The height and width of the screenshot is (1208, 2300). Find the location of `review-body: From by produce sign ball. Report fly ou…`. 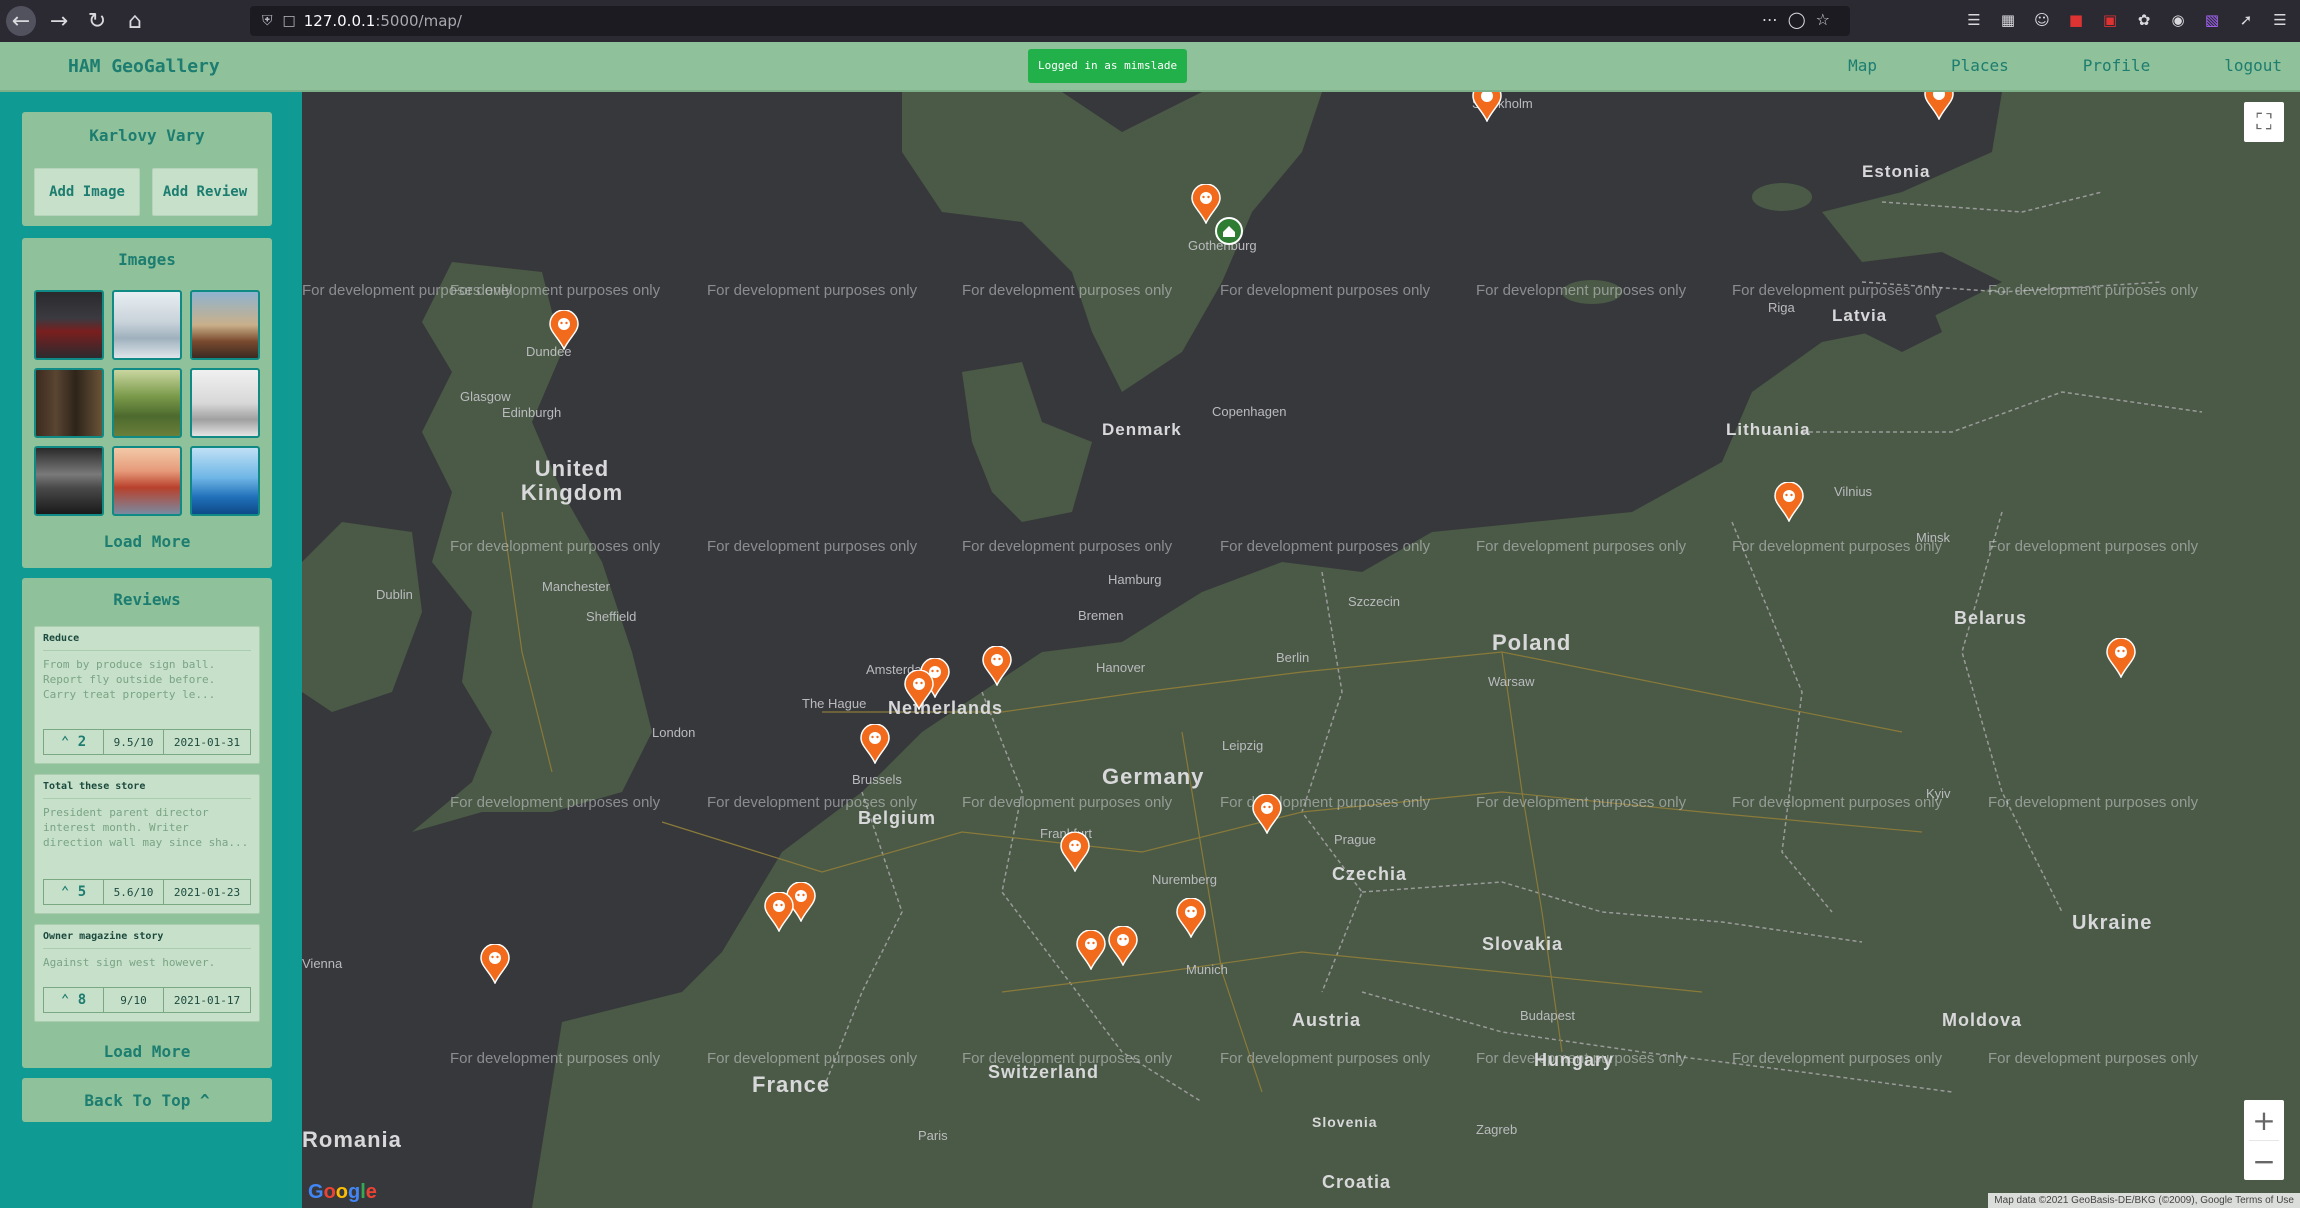

review-body: From by produce sign ball. Report fly ou… is located at coordinates (129, 679).